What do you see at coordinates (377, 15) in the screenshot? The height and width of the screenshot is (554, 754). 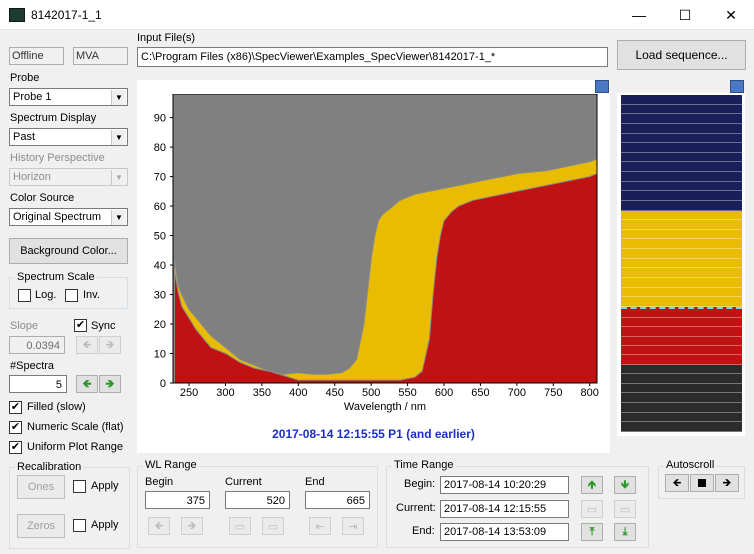 I see `title-bar: 8142017-1_1 — ☐ ✕` at bounding box center [377, 15].